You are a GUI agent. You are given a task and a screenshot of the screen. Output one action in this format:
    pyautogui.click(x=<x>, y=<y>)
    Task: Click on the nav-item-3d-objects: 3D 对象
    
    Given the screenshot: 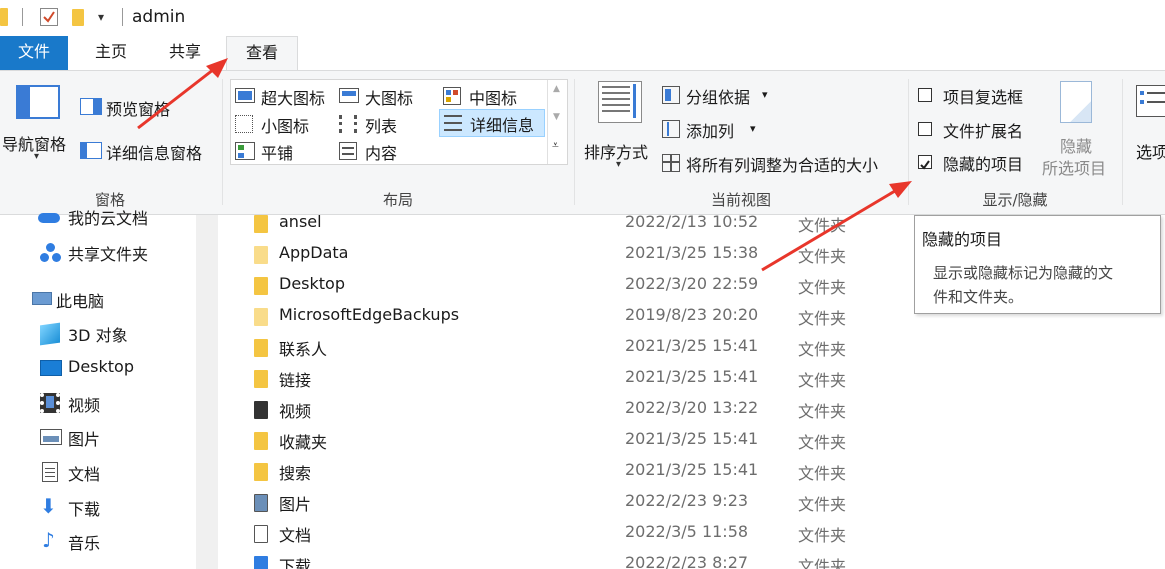 What is the action you would take?
    pyautogui.click(x=98, y=333)
    